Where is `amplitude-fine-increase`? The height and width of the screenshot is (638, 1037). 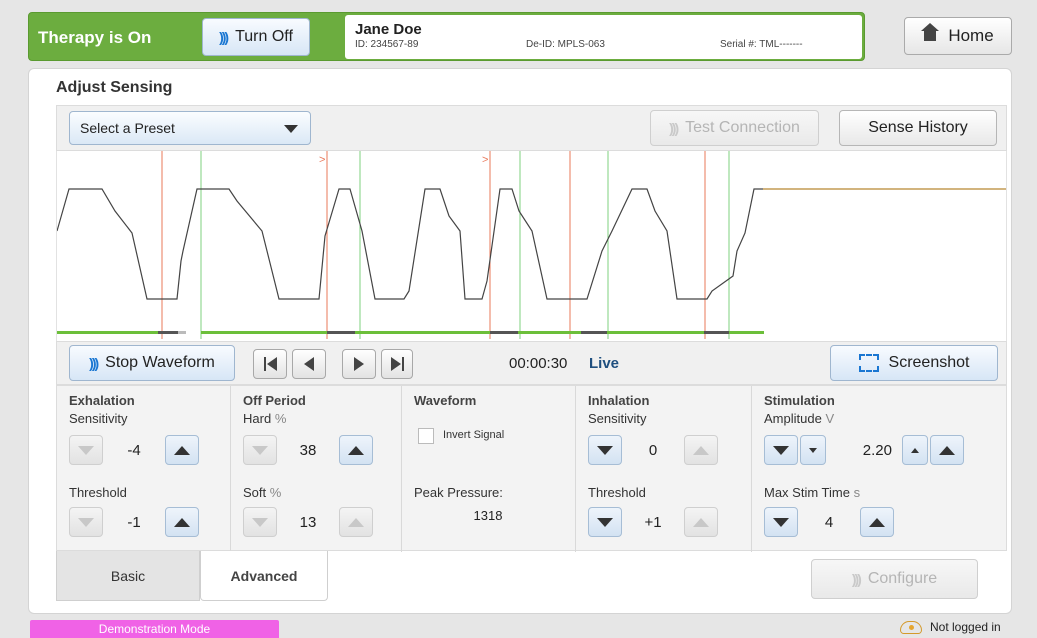 amplitude-fine-increase is located at coordinates (915, 450).